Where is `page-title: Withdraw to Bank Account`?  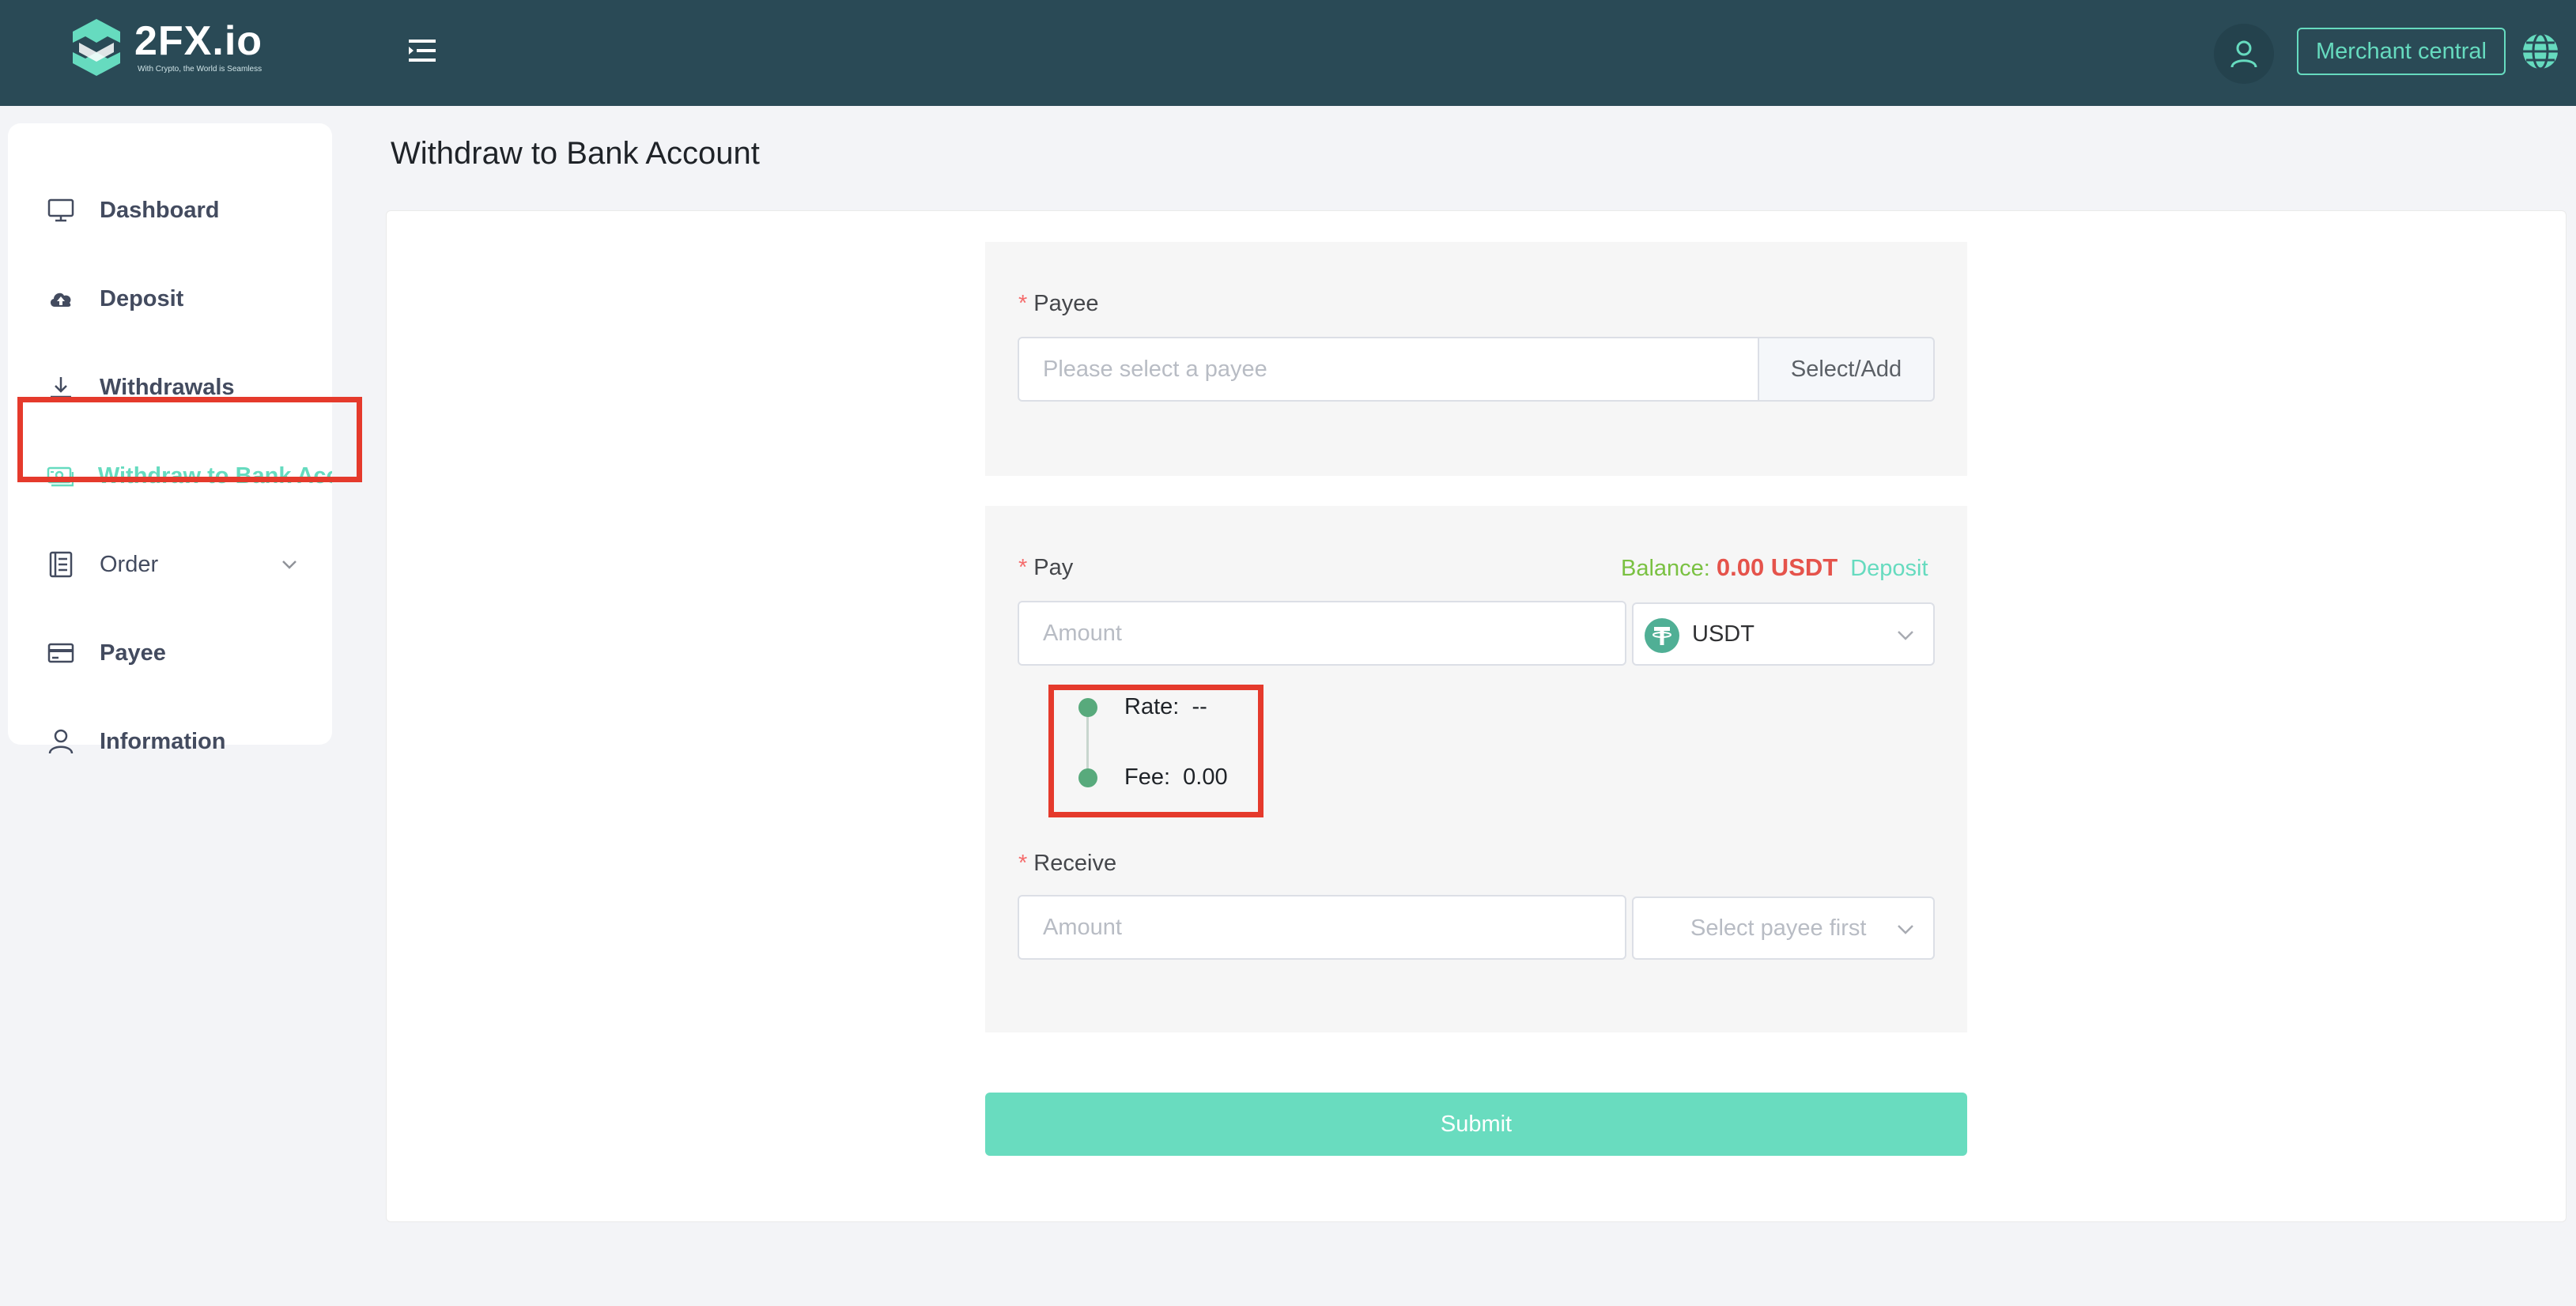
page-title: Withdraw to Bank Account is located at coordinates (575, 154).